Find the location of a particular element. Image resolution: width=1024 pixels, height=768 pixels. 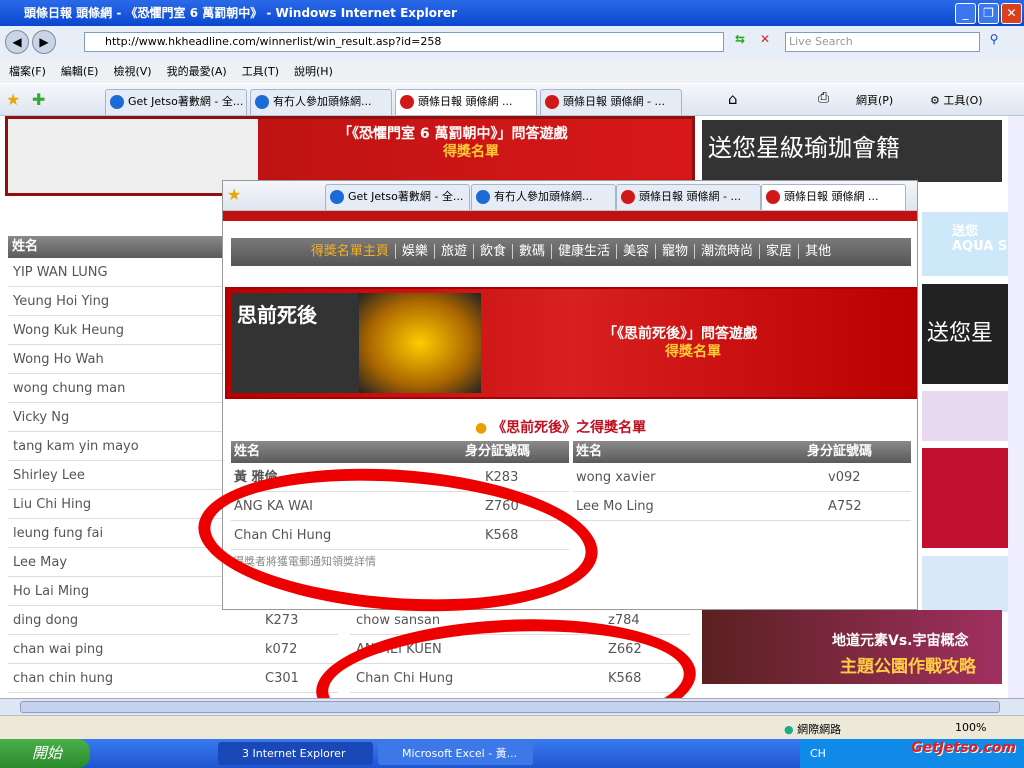

title-text: 《思前死後》之得獎名單 is located at coordinates (569, 428).